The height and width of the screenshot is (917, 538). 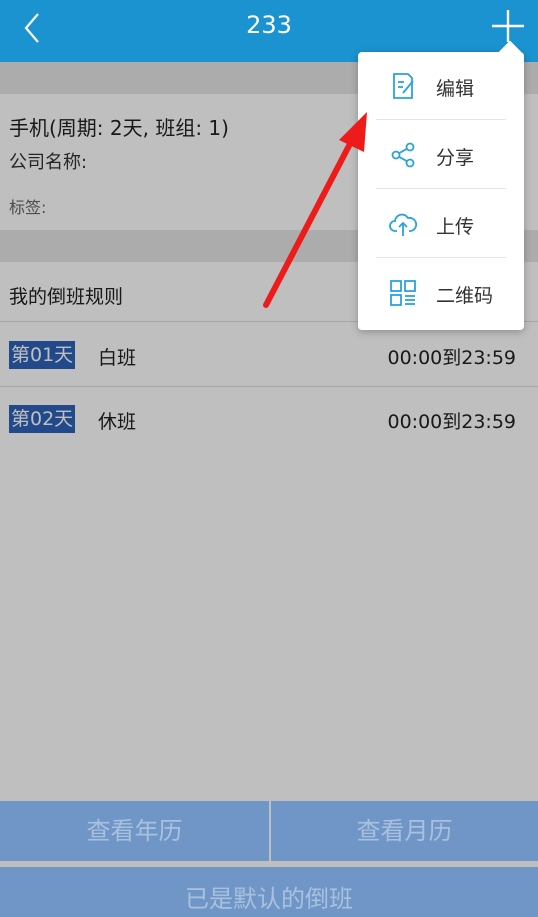 I want to click on menu-item-edit: 编辑, so click(x=441, y=86).